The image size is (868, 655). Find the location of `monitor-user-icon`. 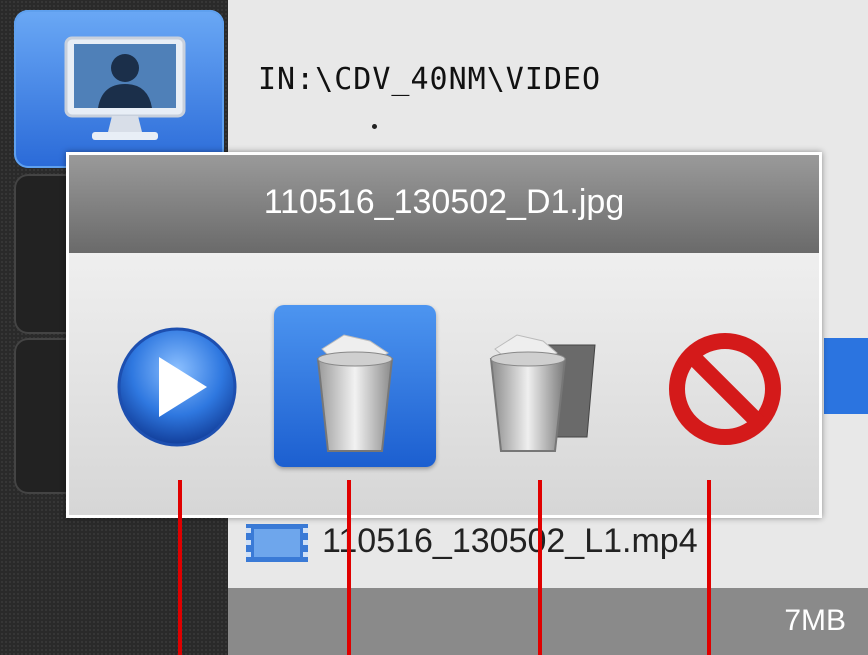

monitor-user-icon is located at coordinates (125, 88).